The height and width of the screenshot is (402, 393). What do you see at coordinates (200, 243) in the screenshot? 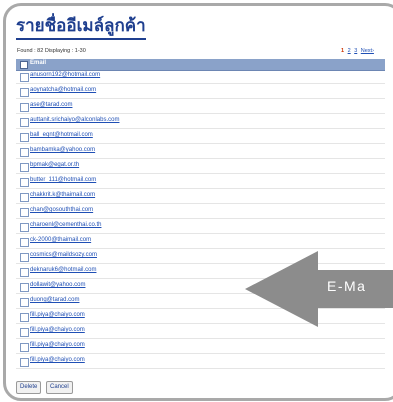
I see `table-row: ck-2000@thaimail.com` at bounding box center [200, 243].